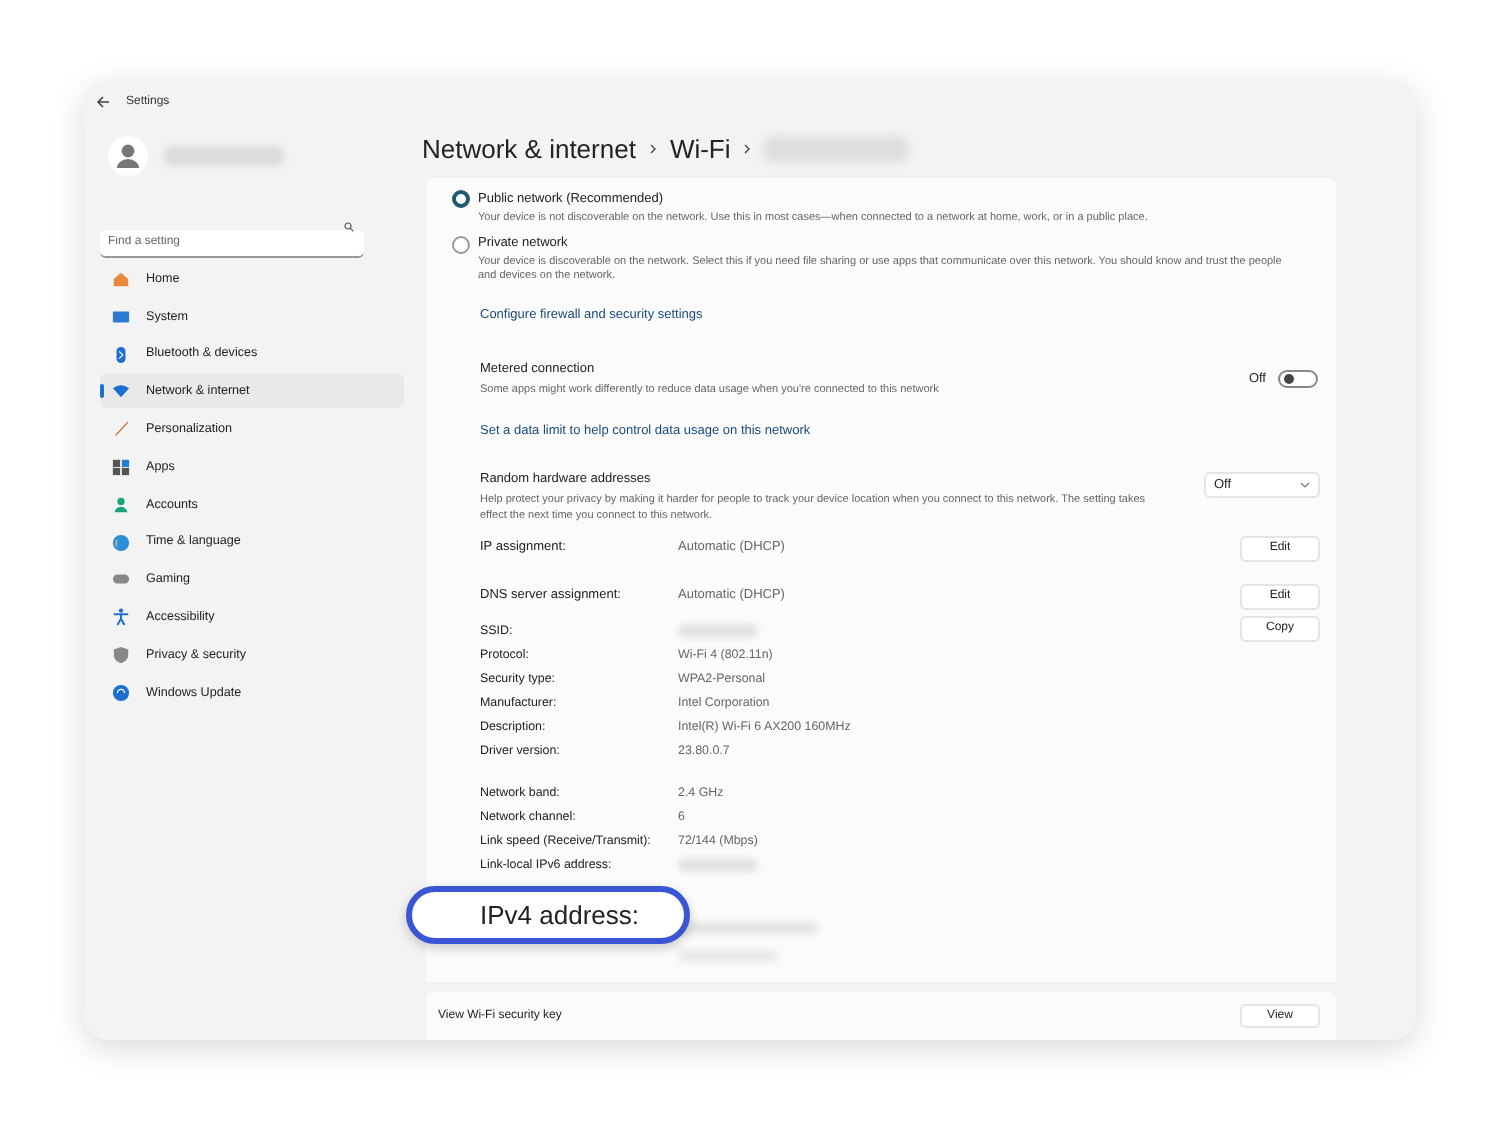  What do you see at coordinates (748, 928) in the screenshot?
I see `blurred-address-value` at bounding box center [748, 928].